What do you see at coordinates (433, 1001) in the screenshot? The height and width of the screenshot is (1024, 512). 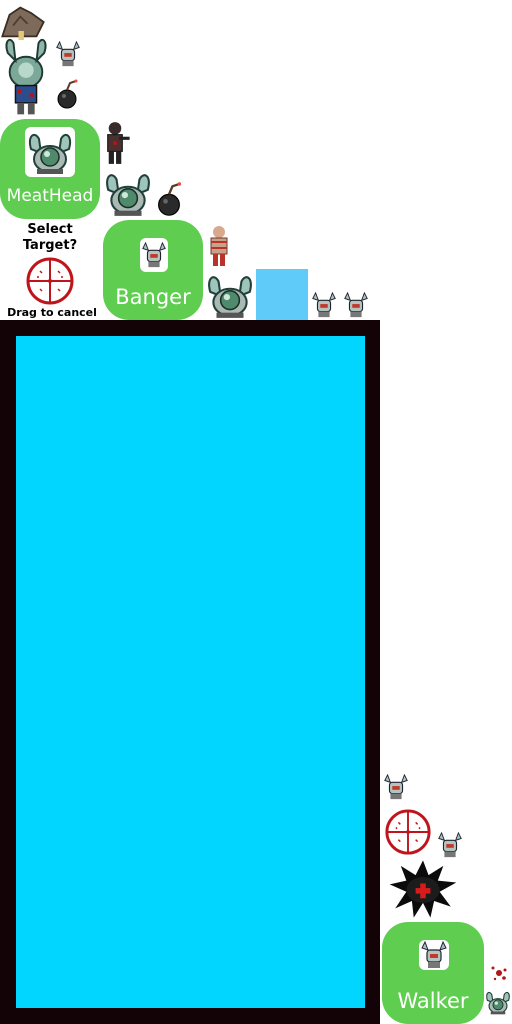 I see `walker-label: Walker` at bounding box center [433, 1001].